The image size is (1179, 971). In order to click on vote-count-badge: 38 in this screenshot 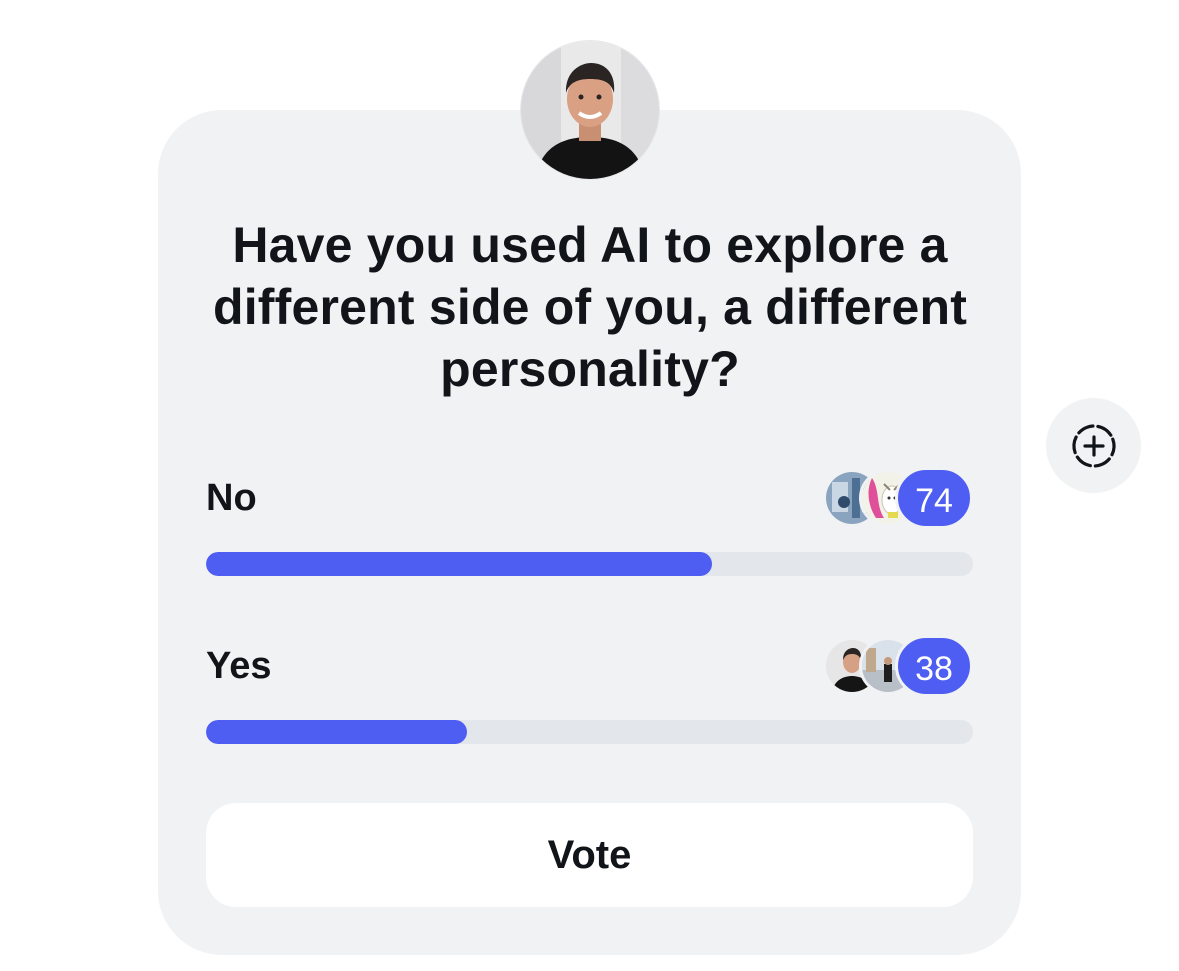, I will do `click(934, 666)`.